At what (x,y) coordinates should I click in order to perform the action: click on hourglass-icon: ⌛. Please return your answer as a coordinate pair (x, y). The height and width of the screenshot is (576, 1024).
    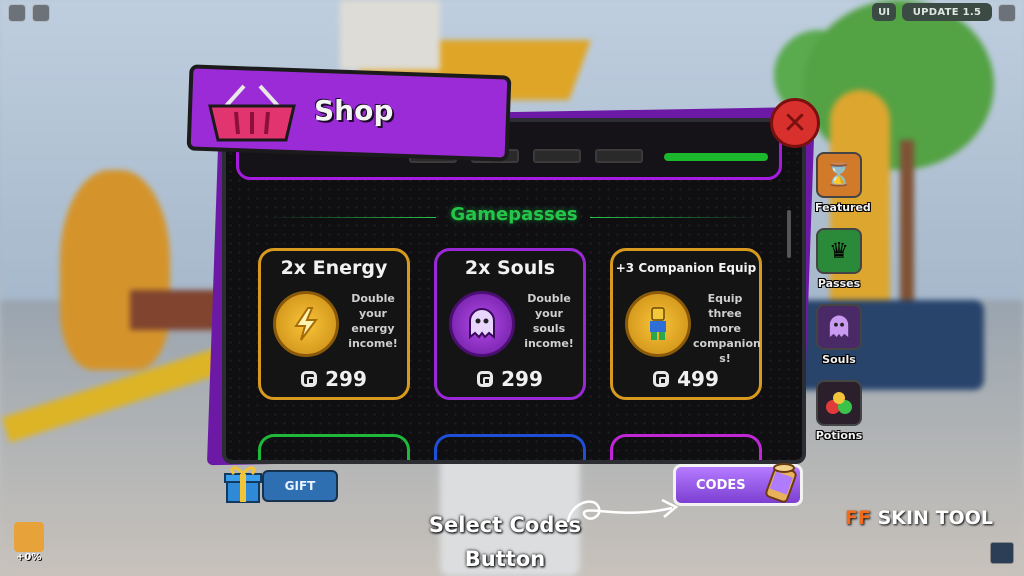
    Looking at the image, I should click on (839, 175).